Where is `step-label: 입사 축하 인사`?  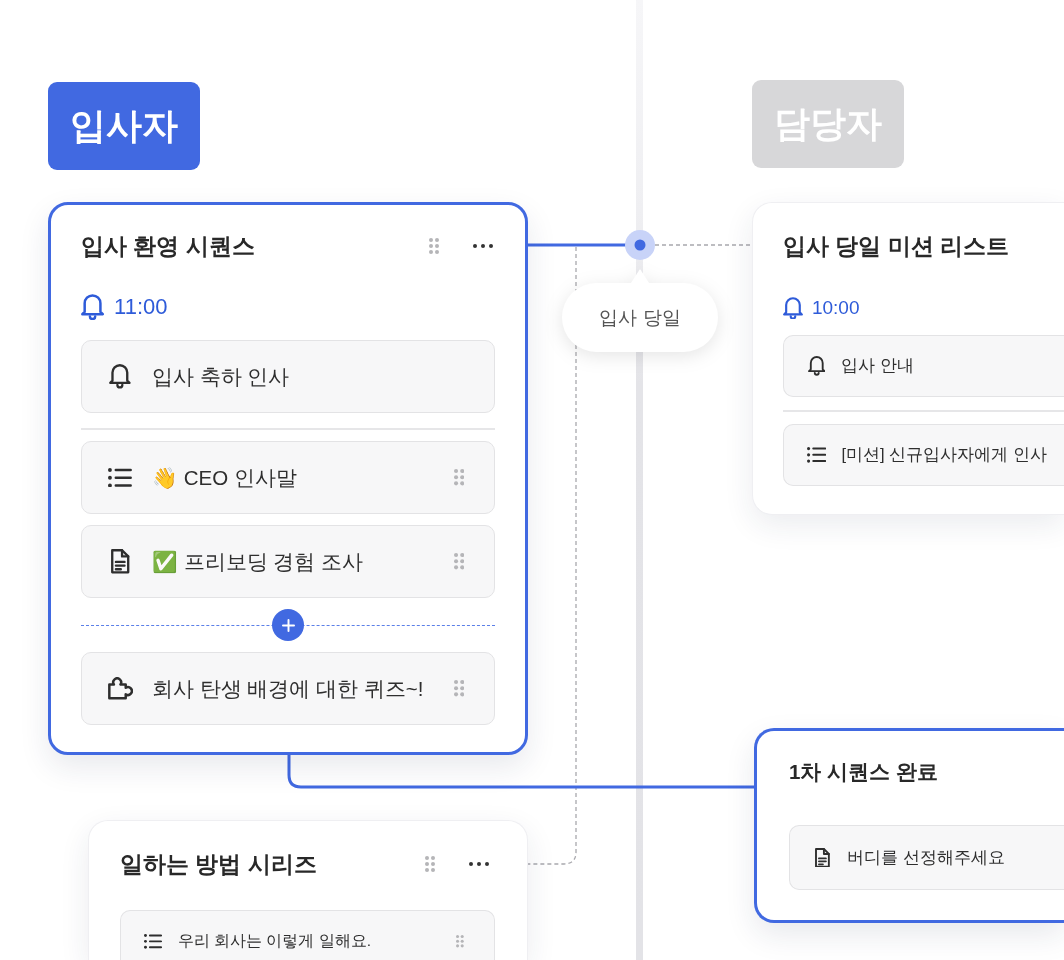
step-label: 입사 축하 인사 is located at coordinates (221, 376).